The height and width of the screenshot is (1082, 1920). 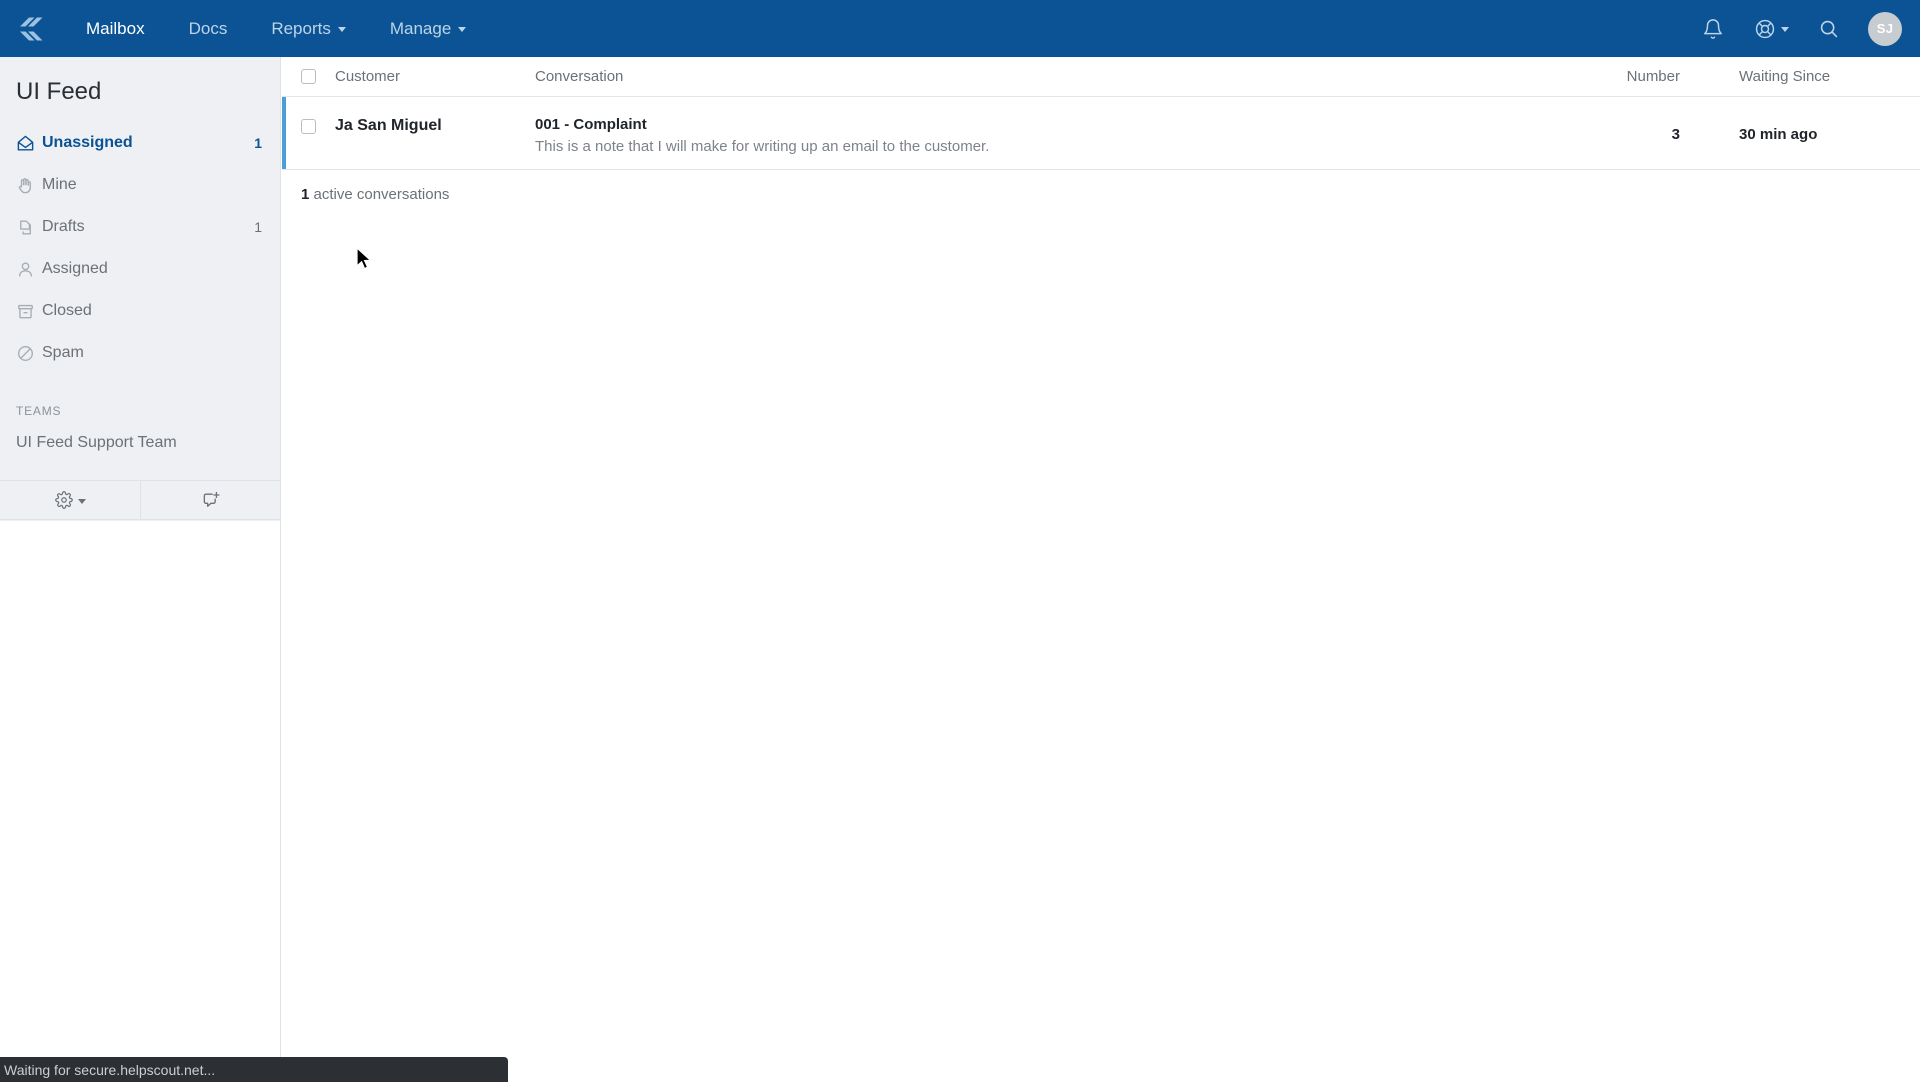 What do you see at coordinates (1075, 76) in the screenshot?
I see `column-header-conversation: Conversation` at bounding box center [1075, 76].